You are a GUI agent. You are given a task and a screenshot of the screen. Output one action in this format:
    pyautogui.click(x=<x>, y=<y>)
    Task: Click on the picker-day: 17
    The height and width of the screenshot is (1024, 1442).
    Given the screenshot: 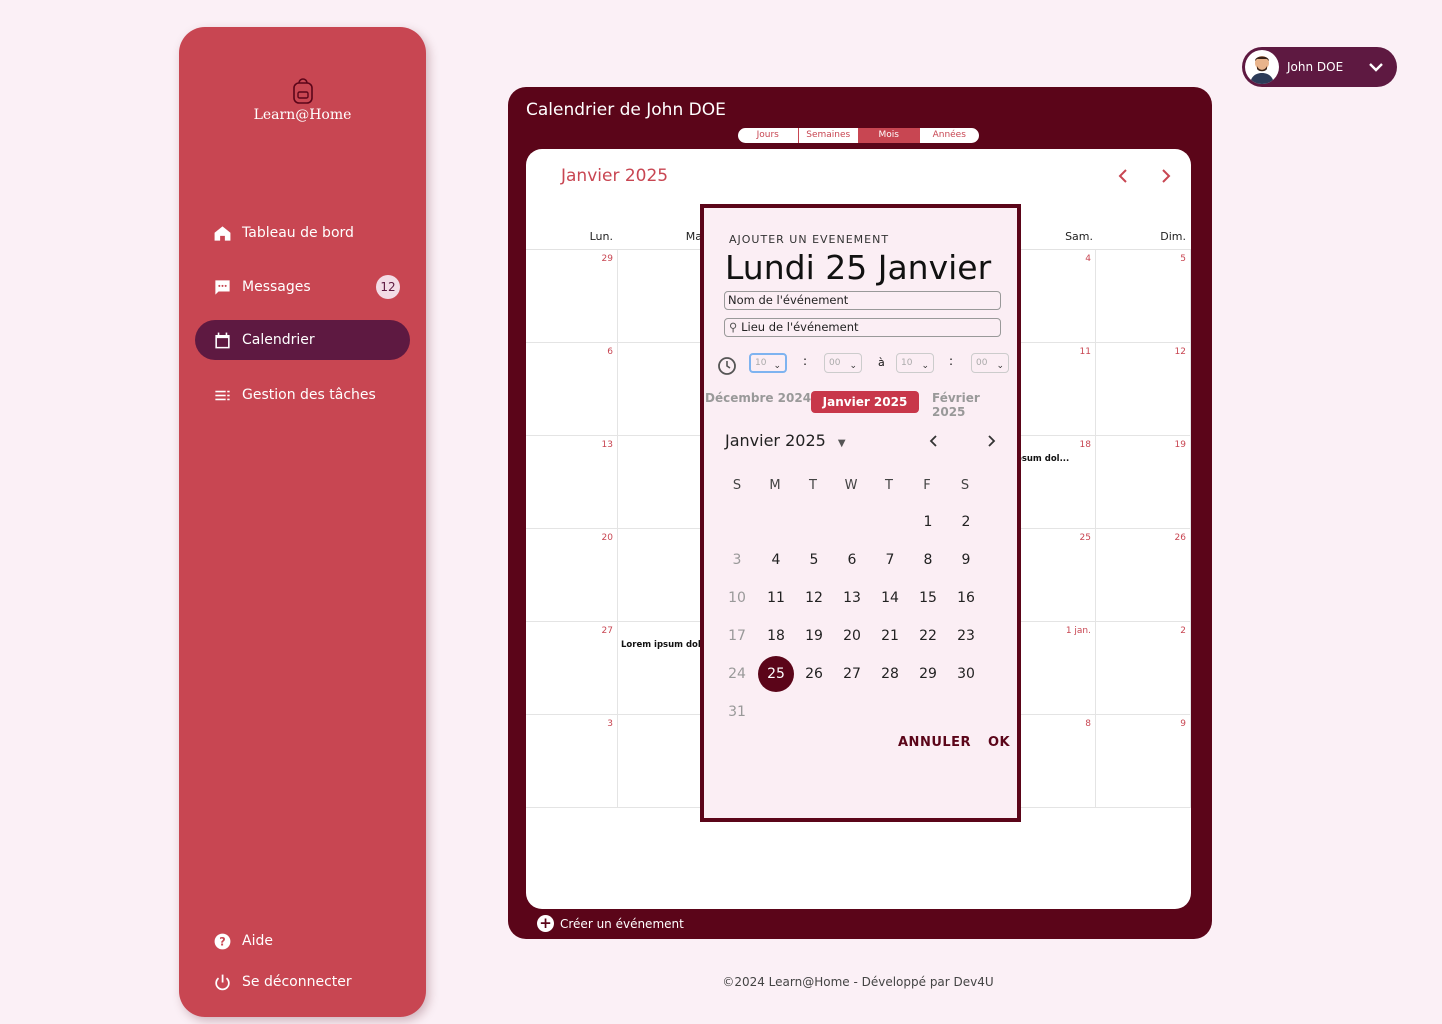 What is the action you would take?
    pyautogui.click(x=737, y=636)
    